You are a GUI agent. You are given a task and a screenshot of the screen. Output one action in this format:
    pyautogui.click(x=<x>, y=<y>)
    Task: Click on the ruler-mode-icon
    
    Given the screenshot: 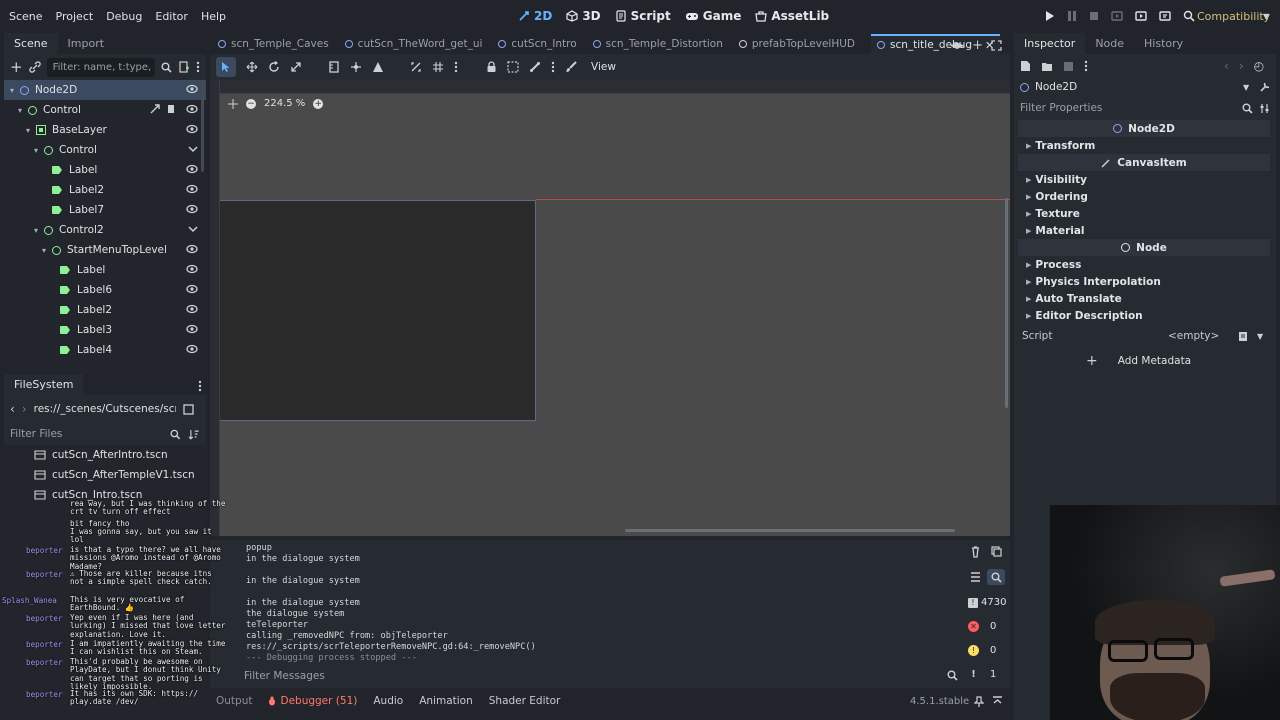 What is the action you would take?
    pyautogui.click(x=334, y=67)
    